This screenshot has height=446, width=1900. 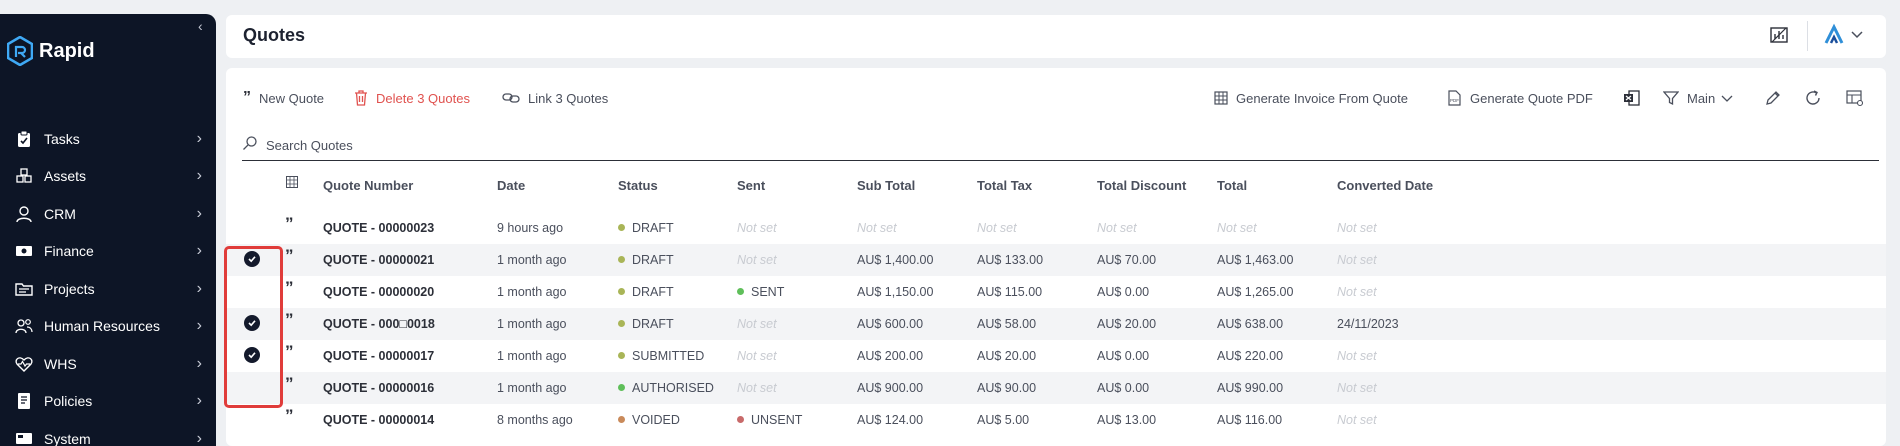 What do you see at coordinates (60, 363) in the screenshot?
I see `sidebar-item-label: WHS` at bounding box center [60, 363].